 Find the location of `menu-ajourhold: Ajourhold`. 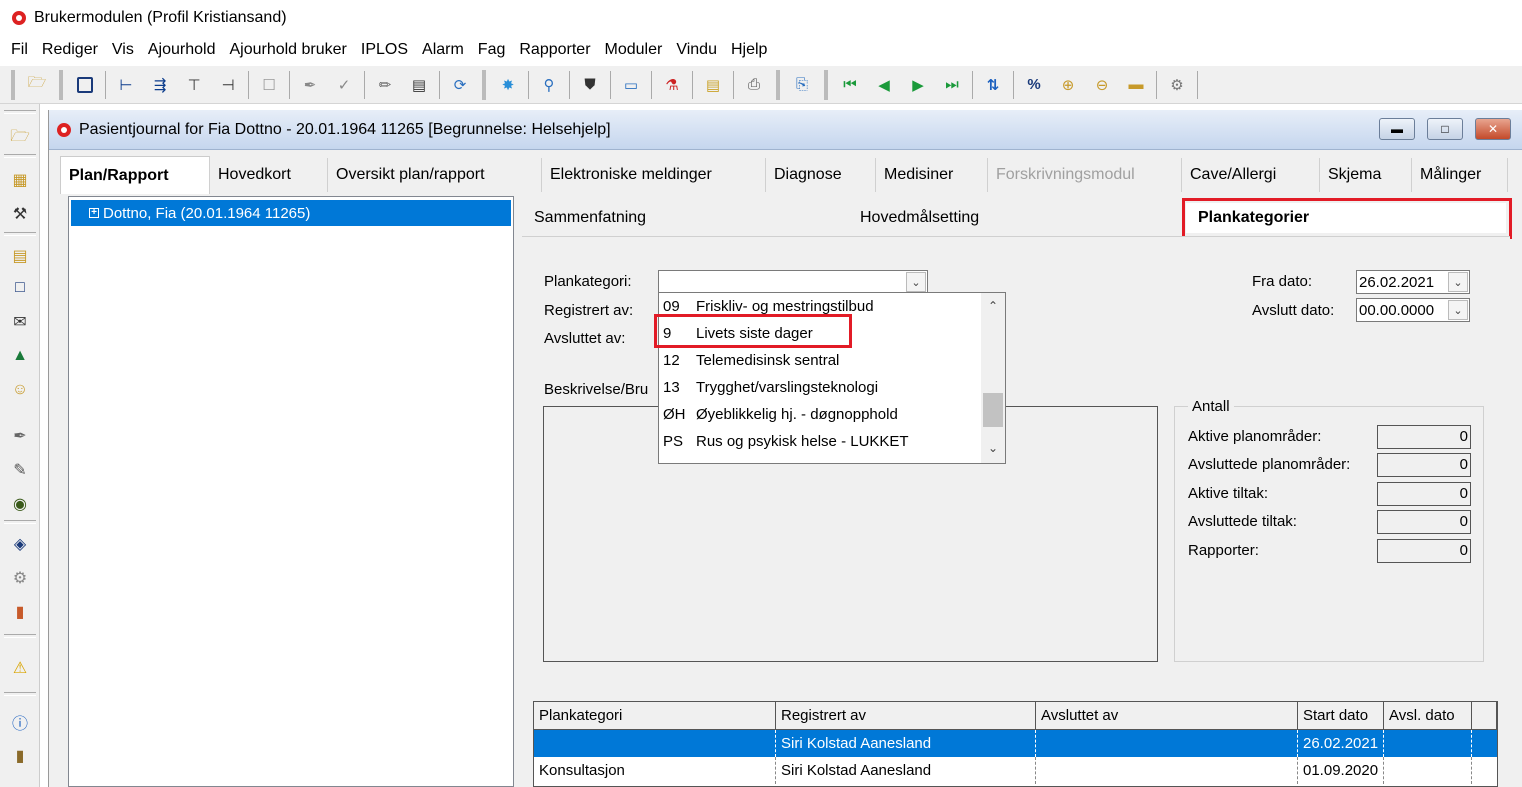

menu-ajourhold: Ajourhold is located at coordinates (182, 50).